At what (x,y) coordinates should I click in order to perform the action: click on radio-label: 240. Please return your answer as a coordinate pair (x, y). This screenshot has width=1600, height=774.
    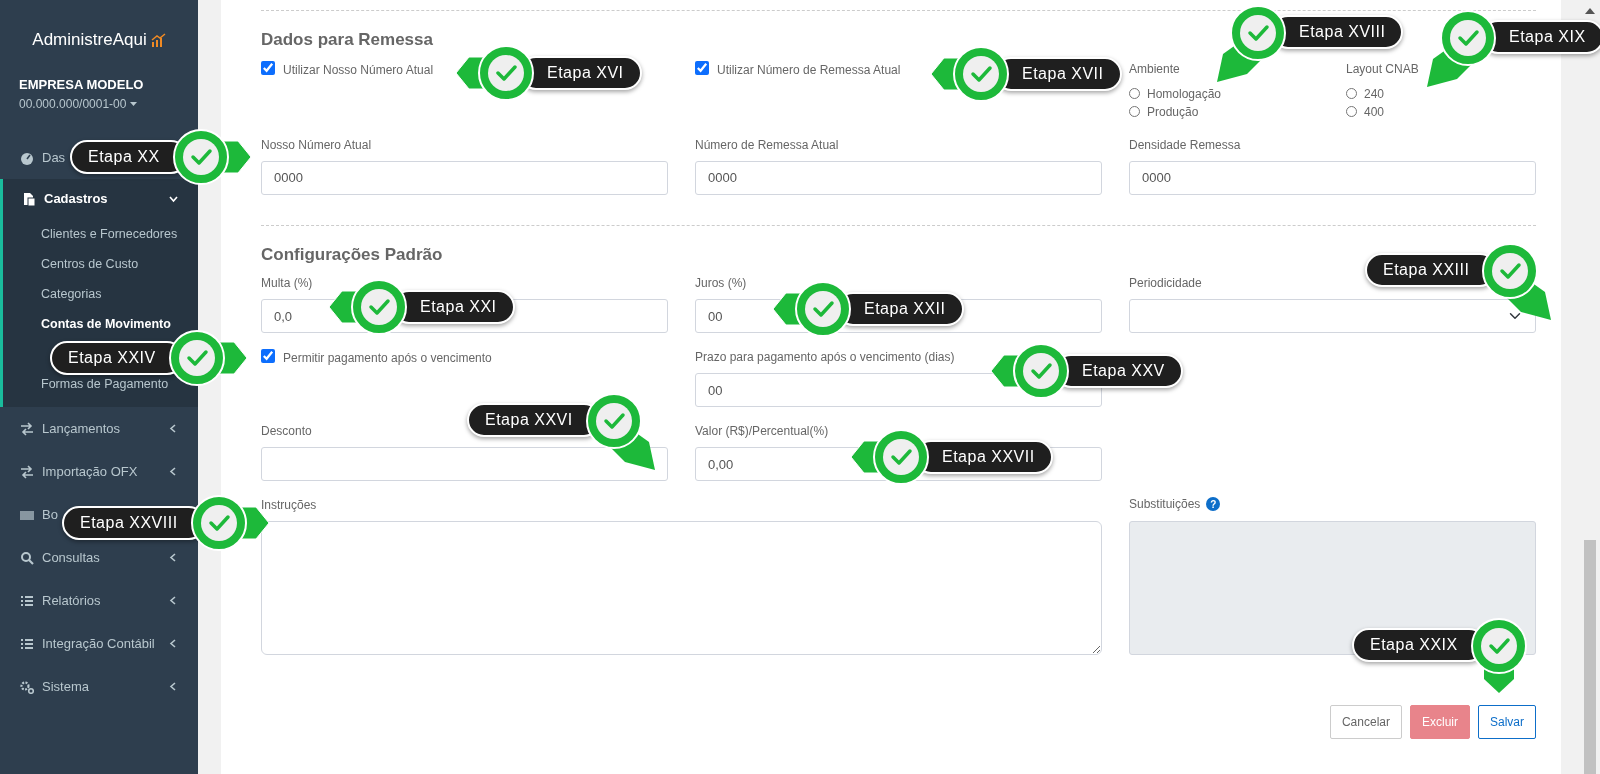
    Looking at the image, I should click on (1374, 94).